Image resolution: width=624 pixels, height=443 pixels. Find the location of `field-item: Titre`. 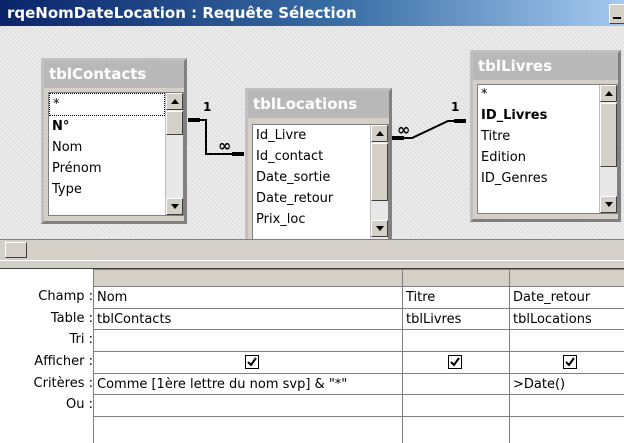

field-item: Titre is located at coordinates (547, 136).